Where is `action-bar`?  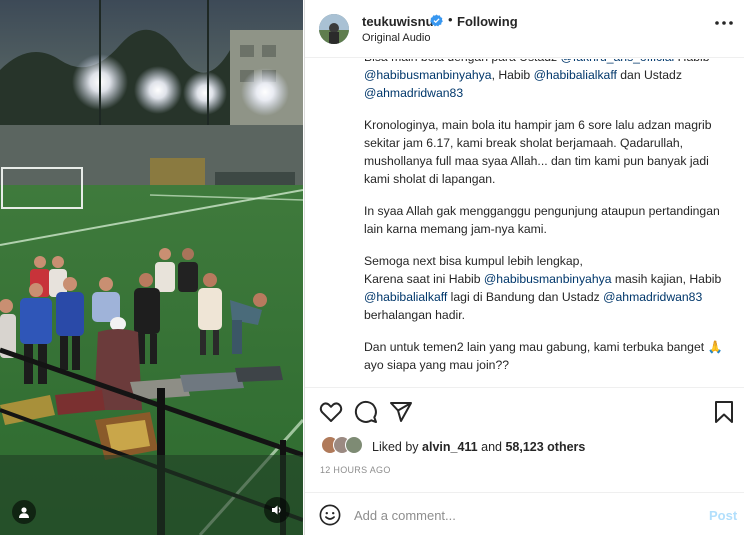
action-bar is located at coordinates (524, 410).